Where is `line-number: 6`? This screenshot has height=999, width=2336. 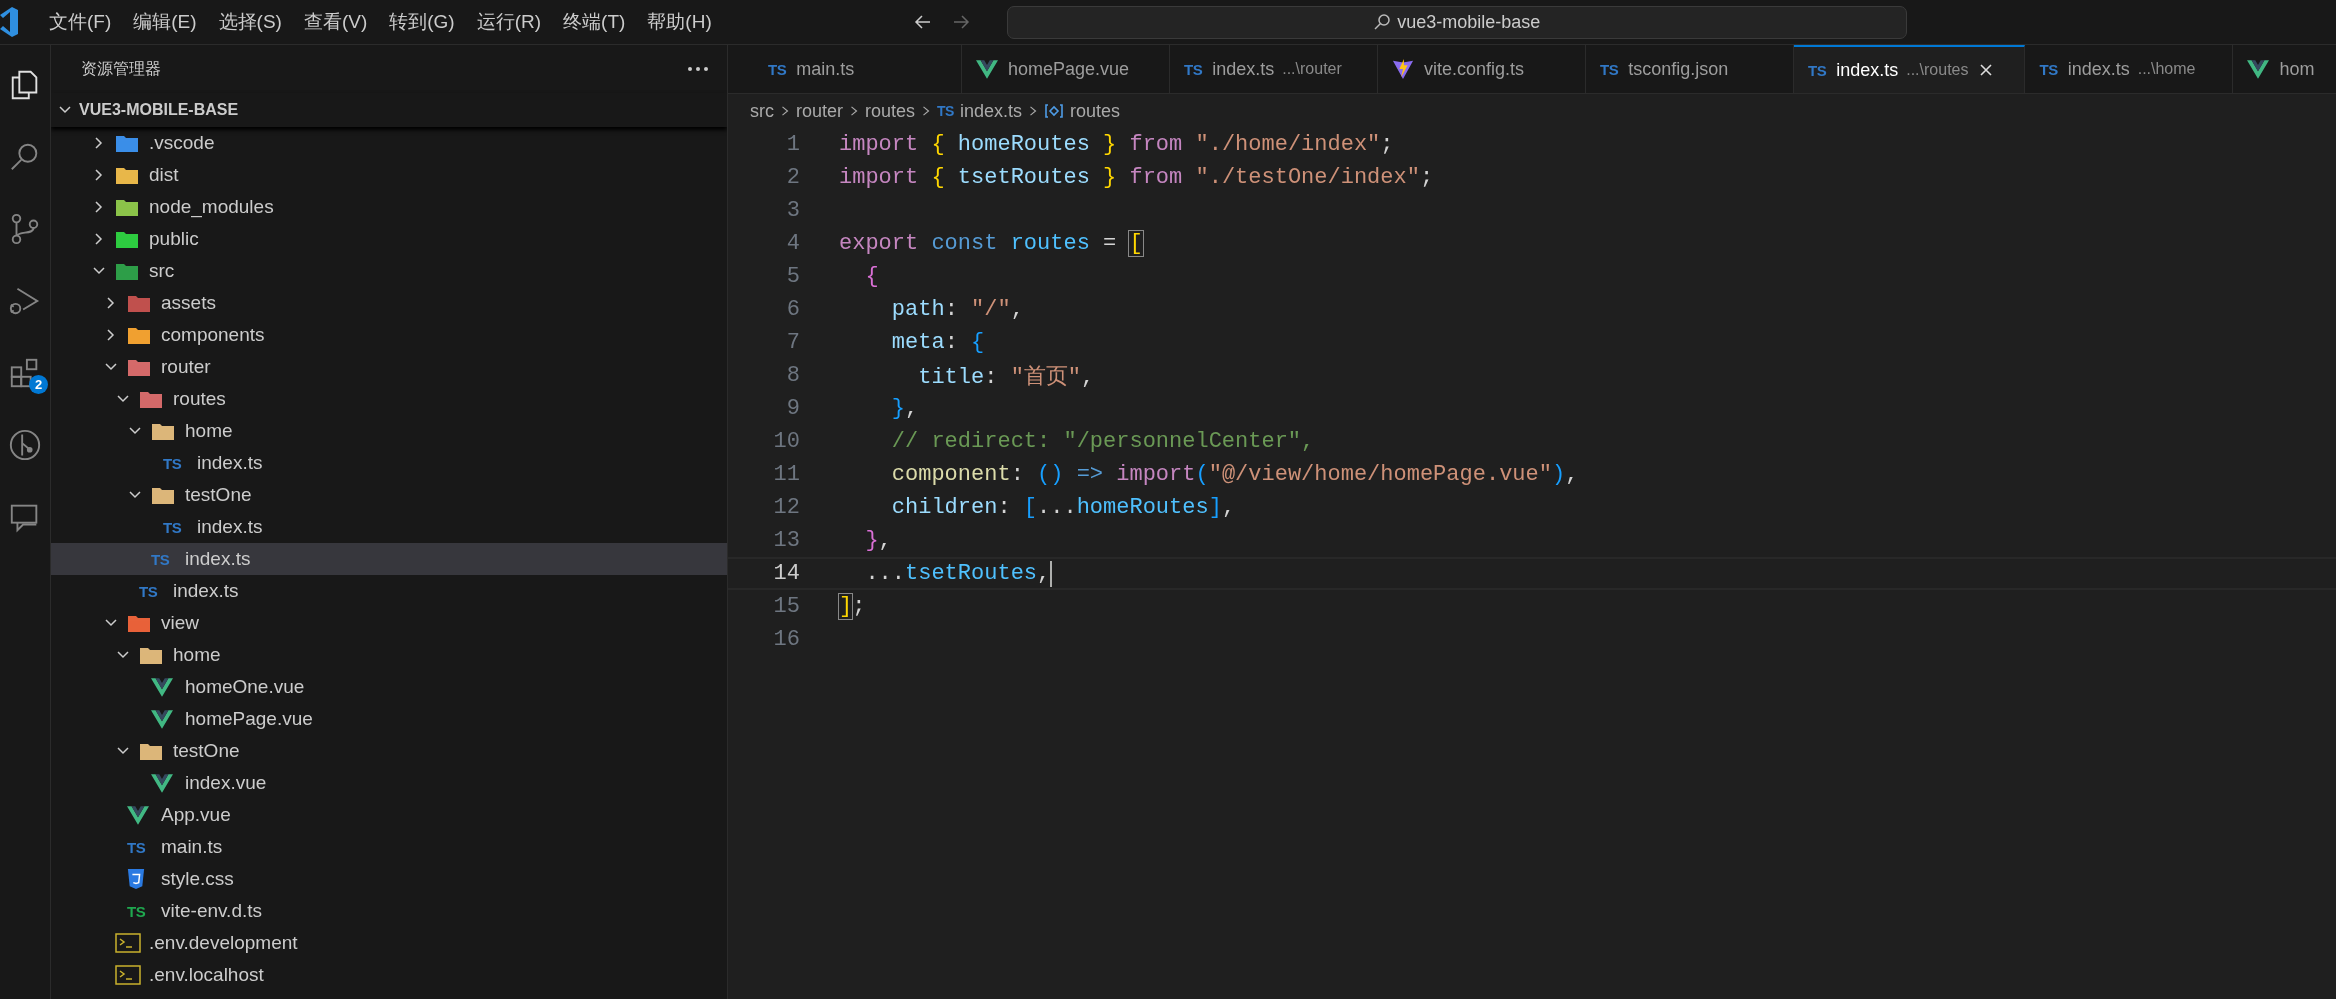
line-number: 6 is located at coordinates (792, 309).